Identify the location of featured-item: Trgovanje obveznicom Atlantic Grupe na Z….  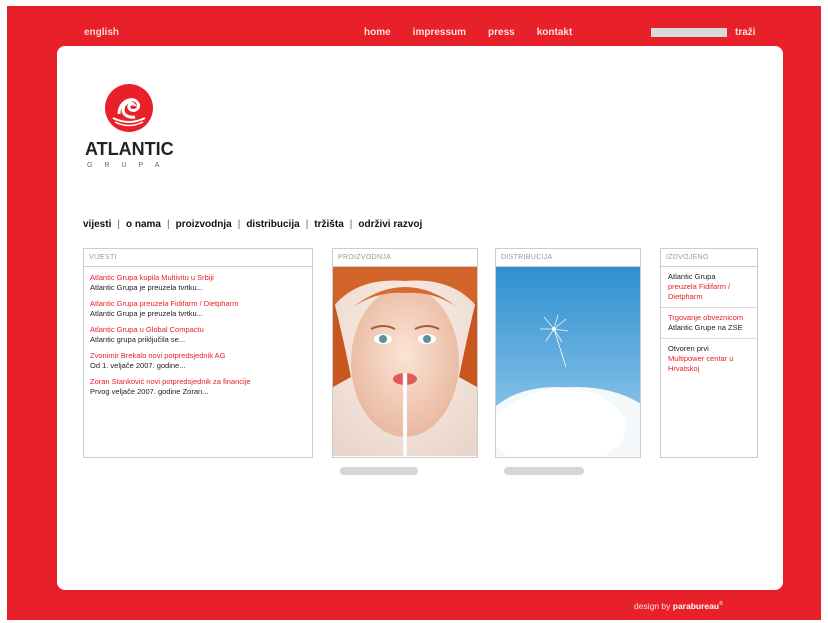
(709, 323).